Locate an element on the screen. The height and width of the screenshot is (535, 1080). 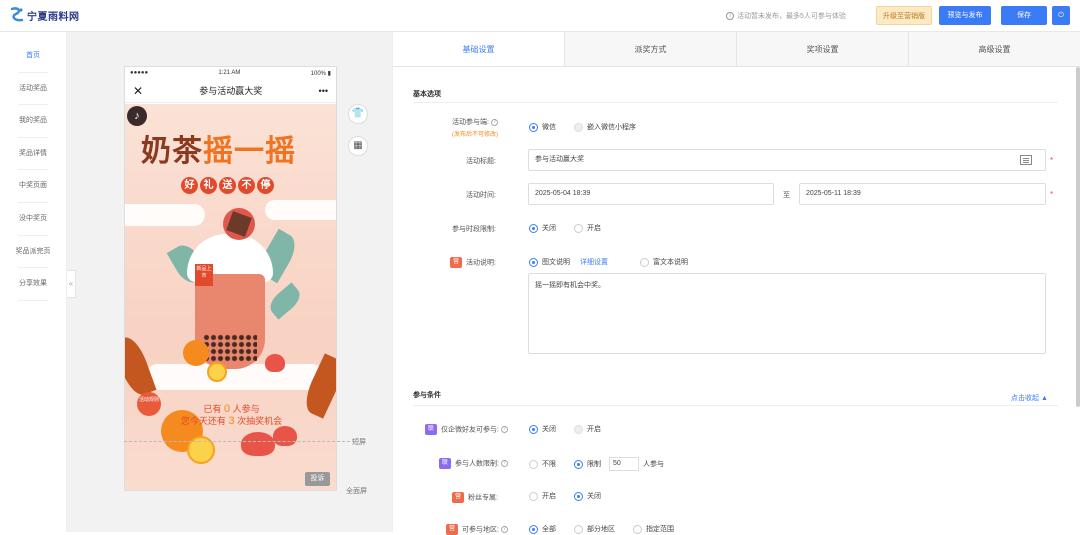
radio-region-partial is located at coordinates (578, 529).